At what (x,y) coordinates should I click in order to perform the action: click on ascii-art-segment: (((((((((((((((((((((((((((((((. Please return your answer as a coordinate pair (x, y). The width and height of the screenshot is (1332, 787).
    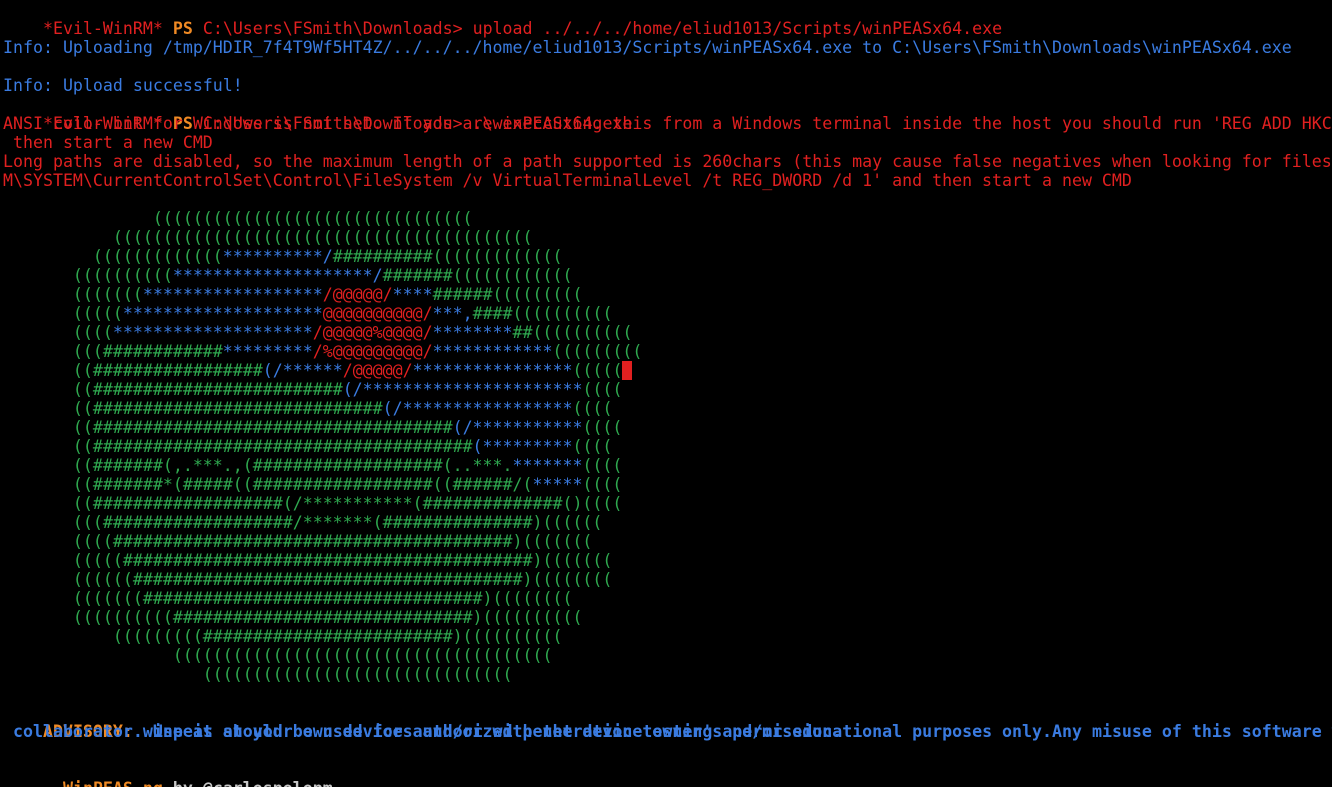
    Looking at the image, I should click on (258, 674).